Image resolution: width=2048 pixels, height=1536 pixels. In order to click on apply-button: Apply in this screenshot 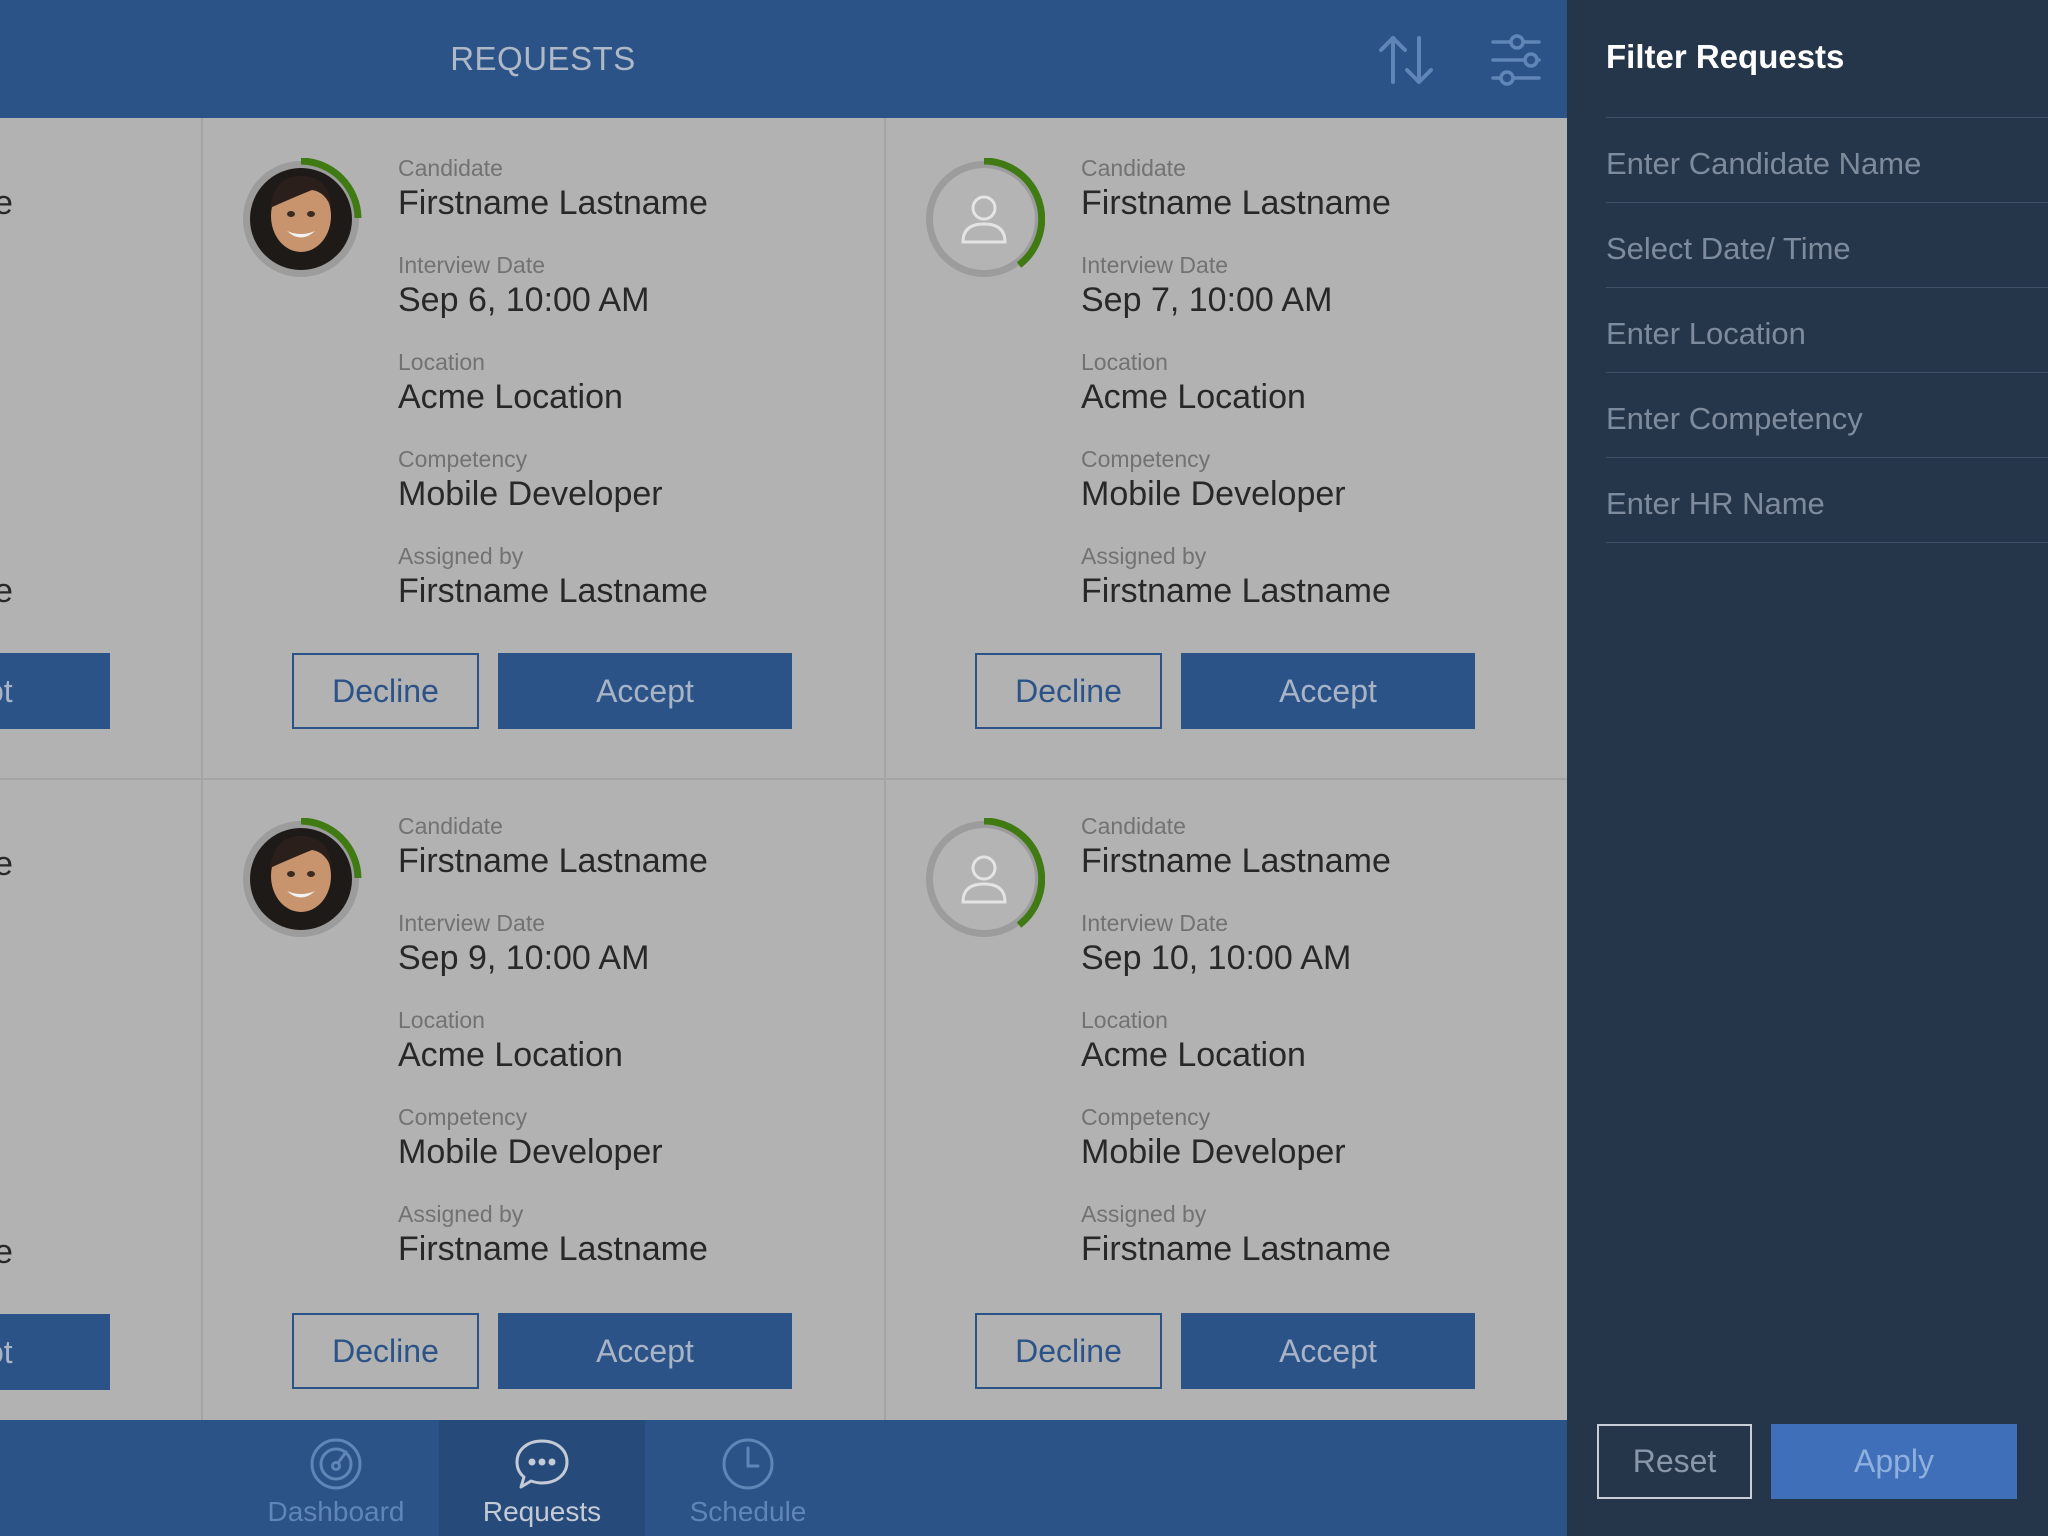, I will do `click(1894, 1461)`.